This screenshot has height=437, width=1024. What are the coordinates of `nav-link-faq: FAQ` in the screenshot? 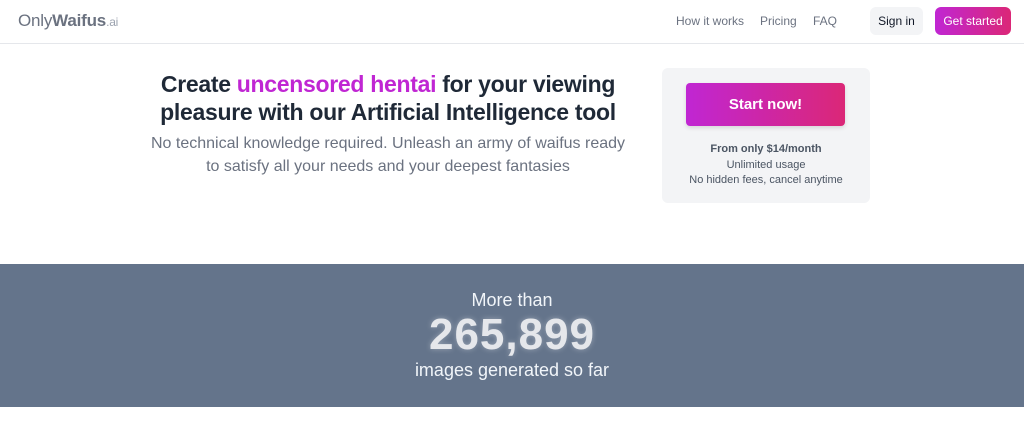 It's located at (825, 21).